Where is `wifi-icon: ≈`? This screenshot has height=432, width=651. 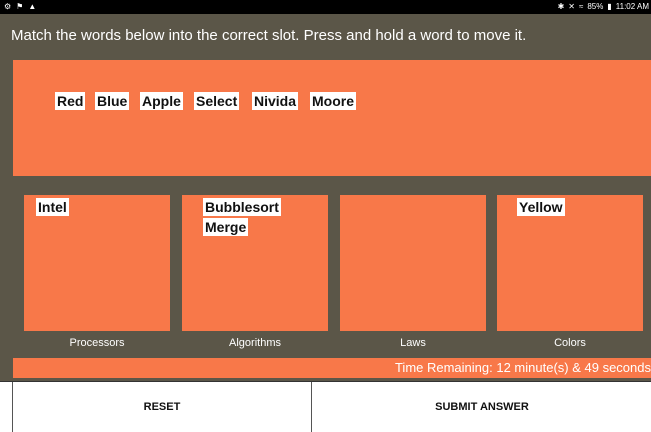 wifi-icon: ≈ is located at coordinates (581, 6).